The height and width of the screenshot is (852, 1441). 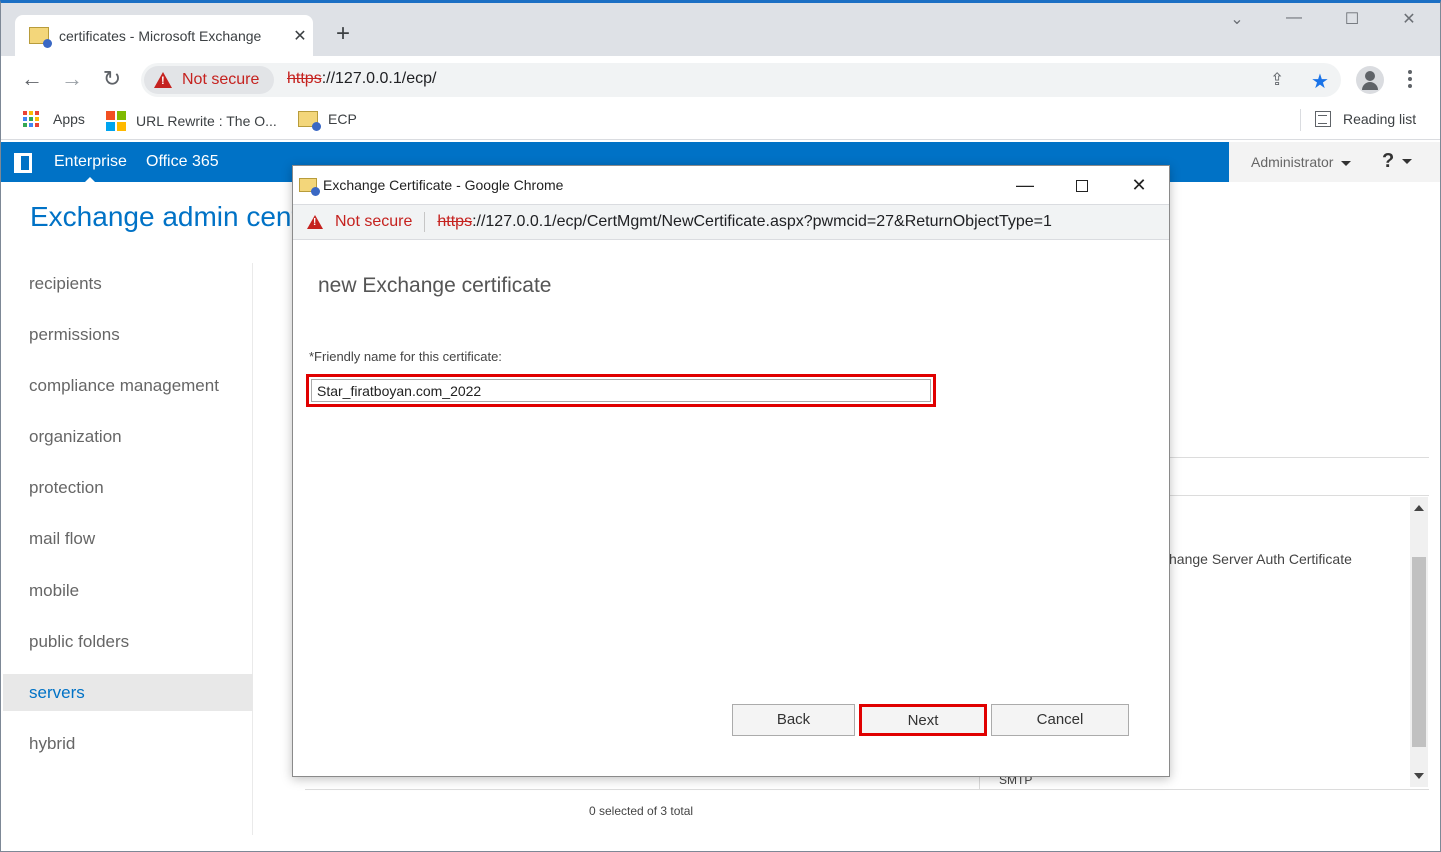 I want to click on bookmark-label: ECP, so click(x=342, y=119).